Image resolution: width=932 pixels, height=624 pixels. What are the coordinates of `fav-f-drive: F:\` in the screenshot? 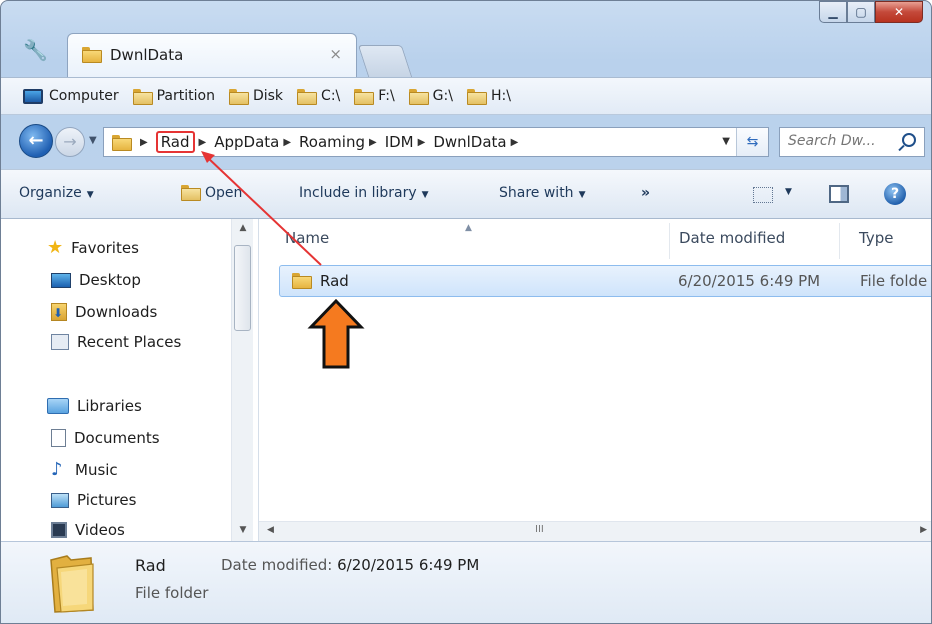 It's located at (374, 96).